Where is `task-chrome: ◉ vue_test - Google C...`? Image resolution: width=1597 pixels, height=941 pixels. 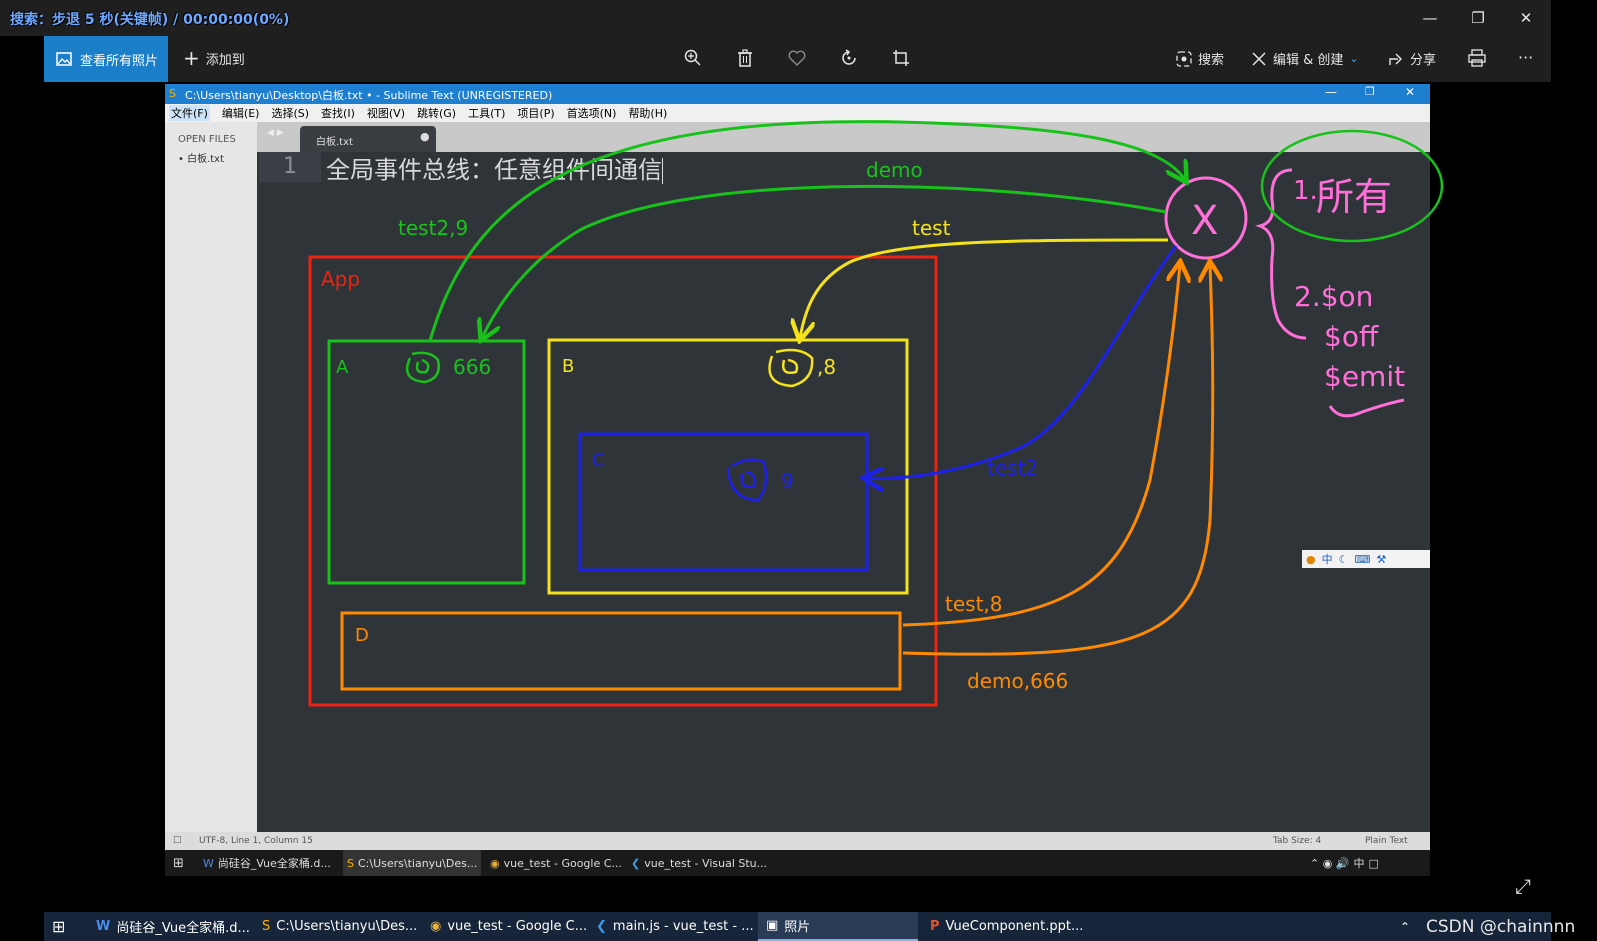 task-chrome: ◉ vue_test - Google C... is located at coordinates (508, 926).